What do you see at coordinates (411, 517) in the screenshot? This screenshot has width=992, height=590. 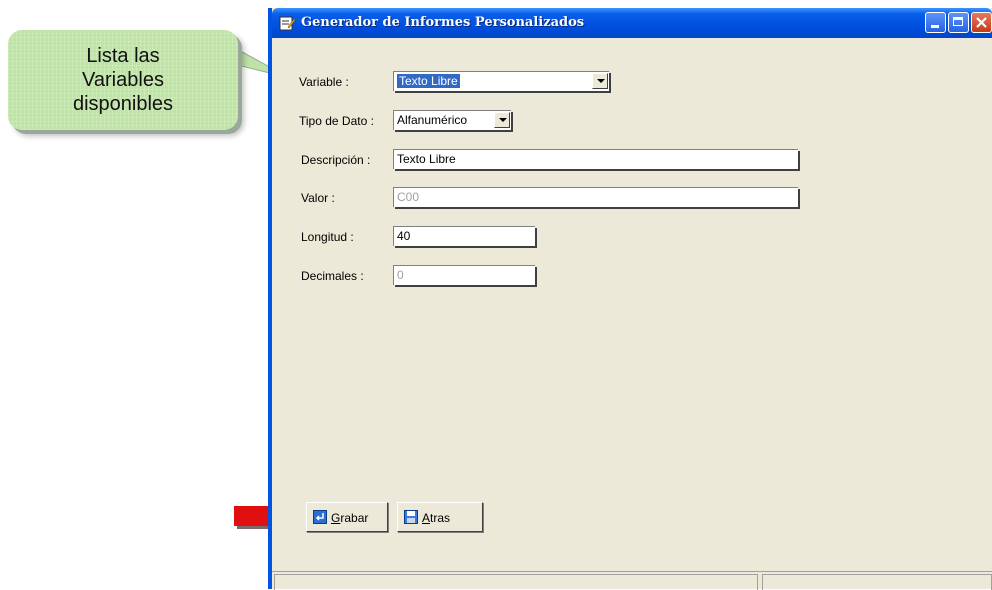 I see `floppy-disk-icon` at bounding box center [411, 517].